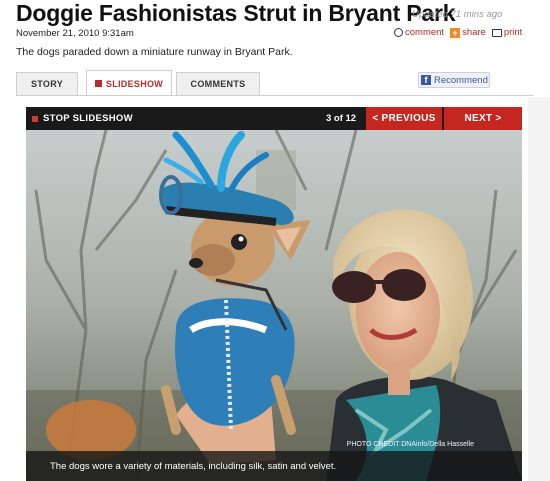 The height and width of the screenshot is (481, 550). I want to click on tab-comments: COMMENTS, so click(218, 83).